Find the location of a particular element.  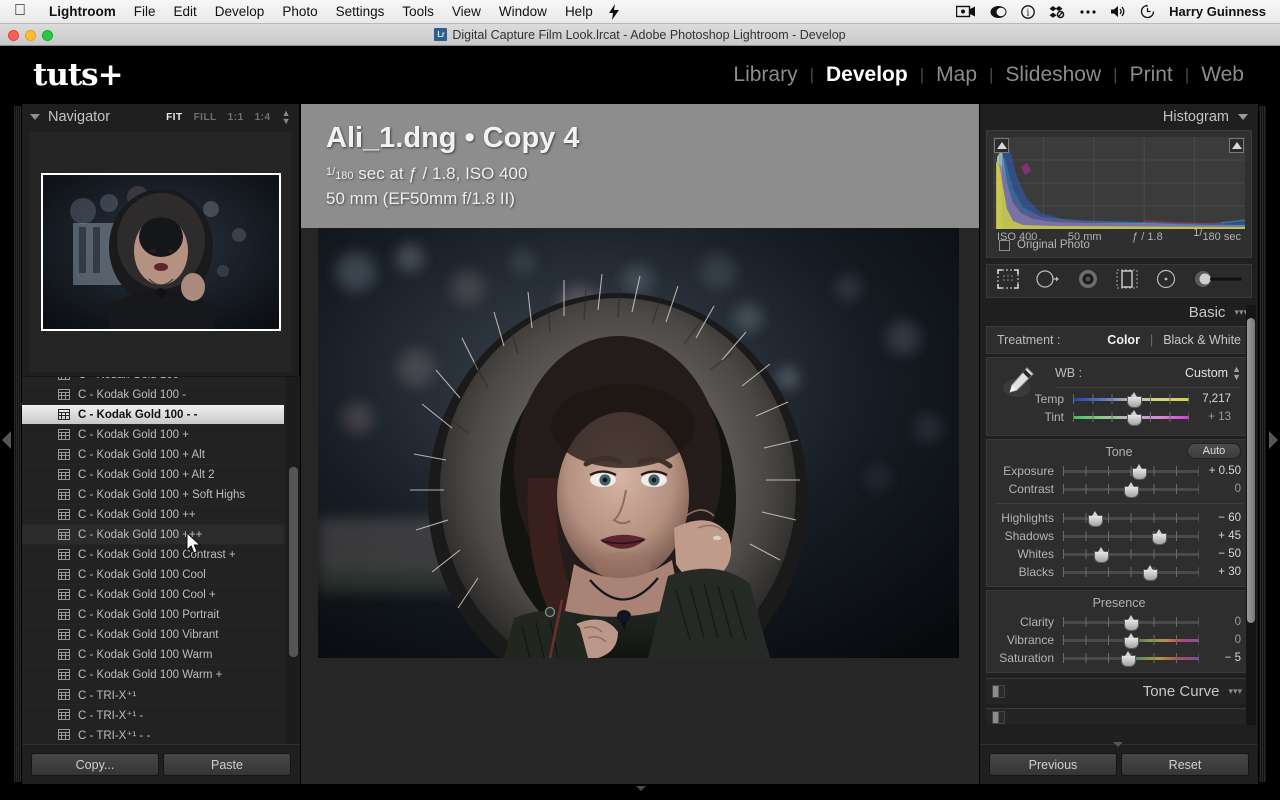

slider-saturation-value: − 5 is located at coordinates (1220, 658).